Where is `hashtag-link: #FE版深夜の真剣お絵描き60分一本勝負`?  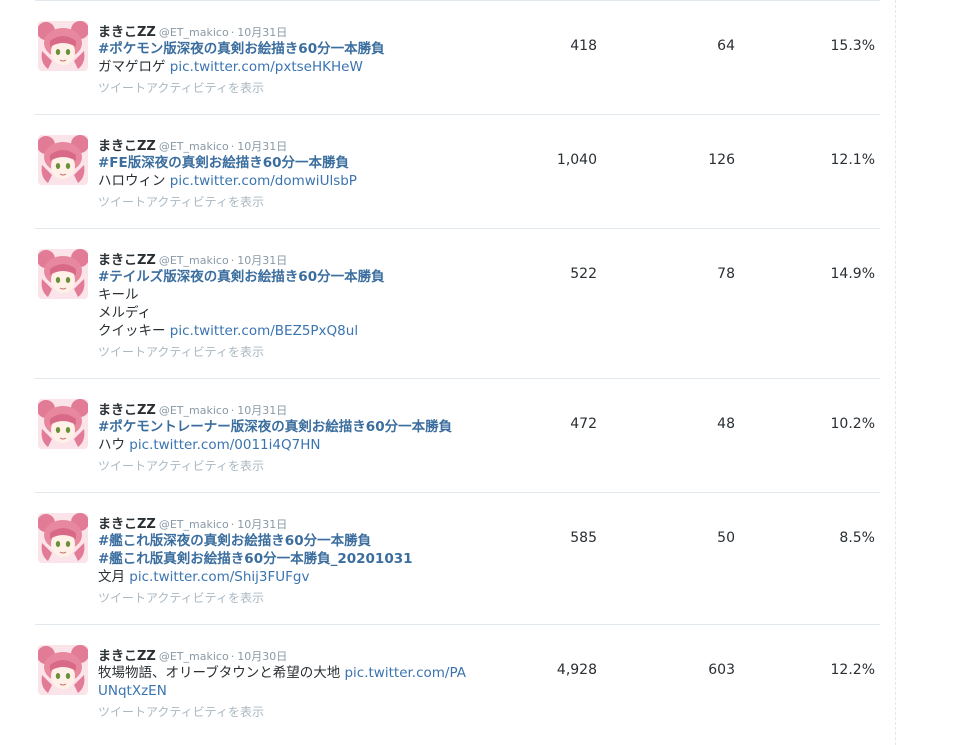 hashtag-link: #FE版深夜の真剣お絵描き60分一本勝負 is located at coordinates (223, 163).